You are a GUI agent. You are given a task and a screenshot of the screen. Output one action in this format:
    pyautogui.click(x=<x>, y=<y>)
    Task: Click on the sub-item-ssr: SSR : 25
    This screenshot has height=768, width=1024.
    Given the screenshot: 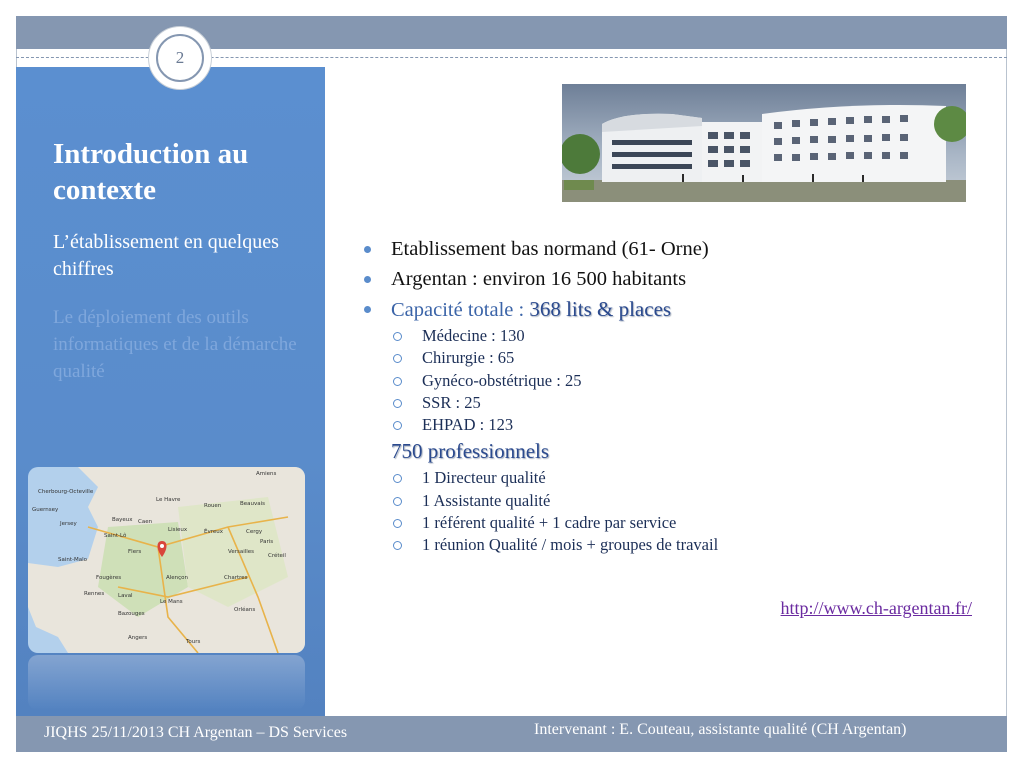 What is the action you would take?
    pyautogui.click(x=672, y=403)
    